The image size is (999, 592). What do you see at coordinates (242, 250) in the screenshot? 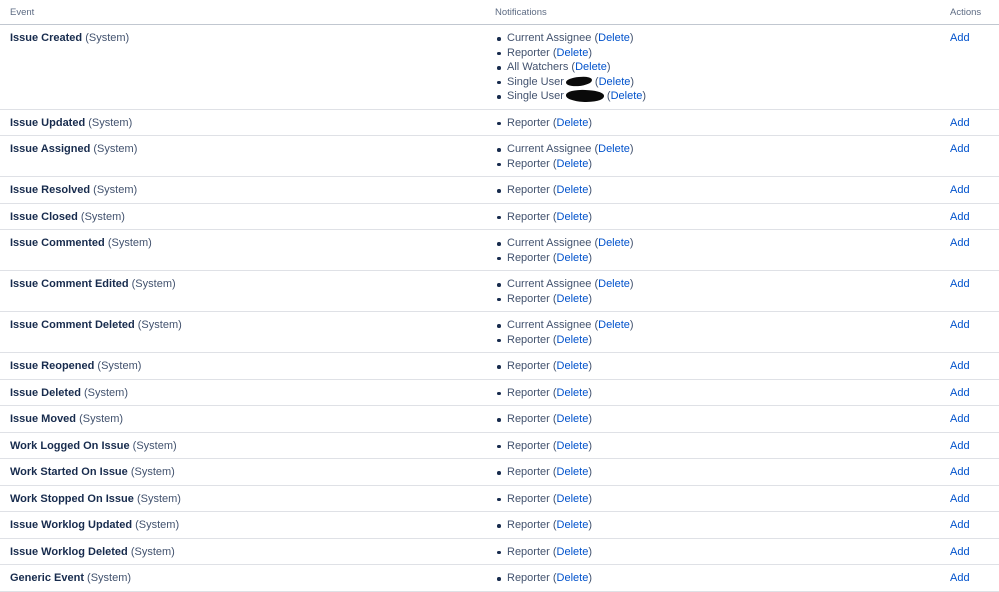
I see `event-cell: Issue Commented (System)` at bounding box center [242, 250].